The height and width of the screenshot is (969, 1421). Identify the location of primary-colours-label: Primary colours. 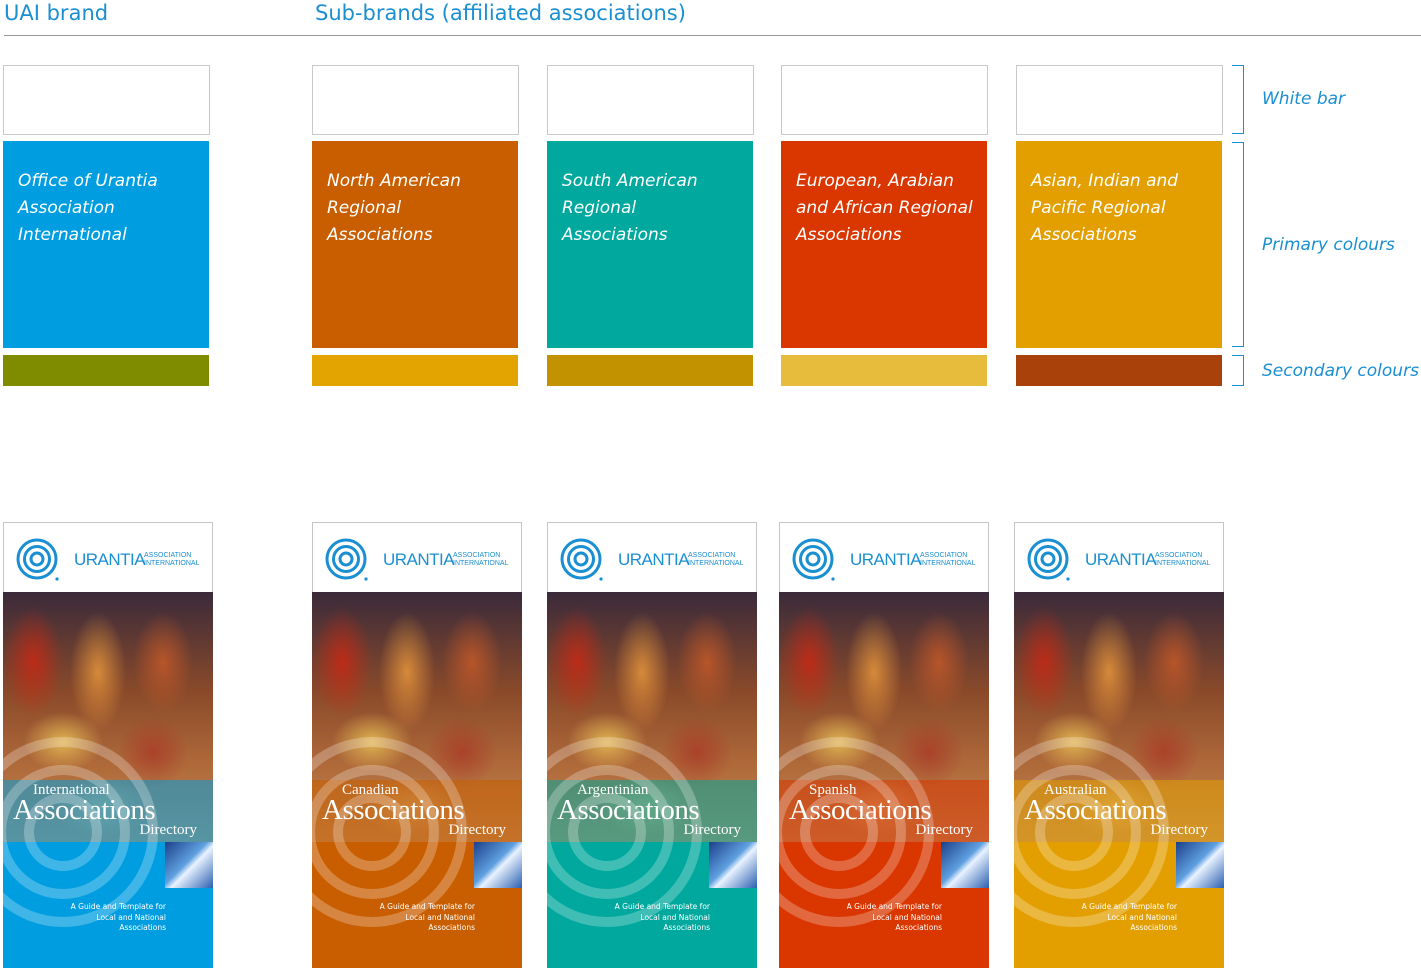
(1328, 245).